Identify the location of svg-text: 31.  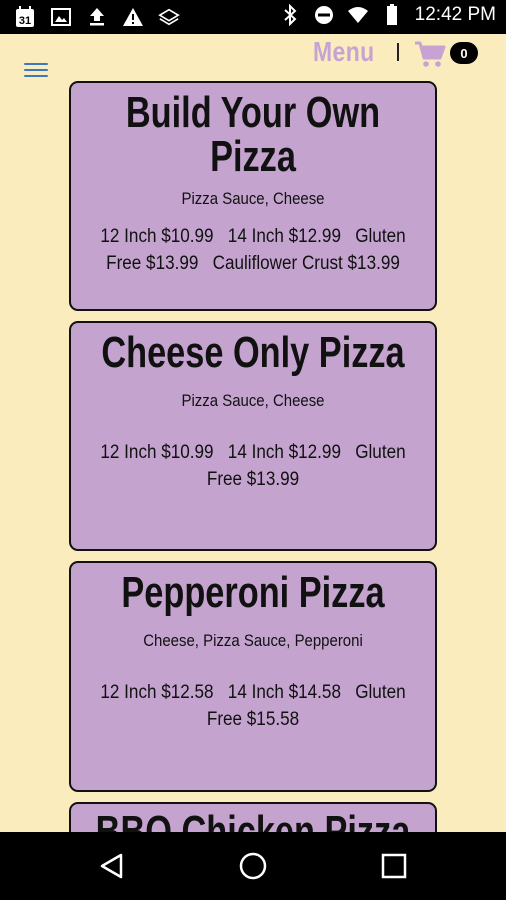
(25, 21).